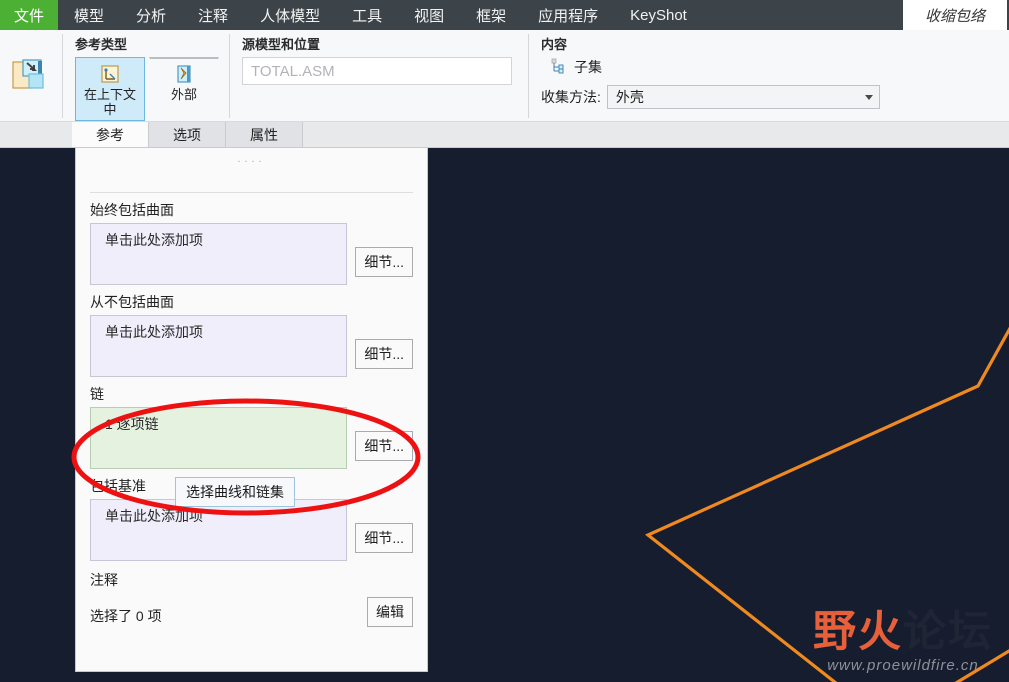 This screenshot has width=1009, height=682. I want to click on never-include-surfaces-listbox: 单击此处添加项, so click(219, 346).